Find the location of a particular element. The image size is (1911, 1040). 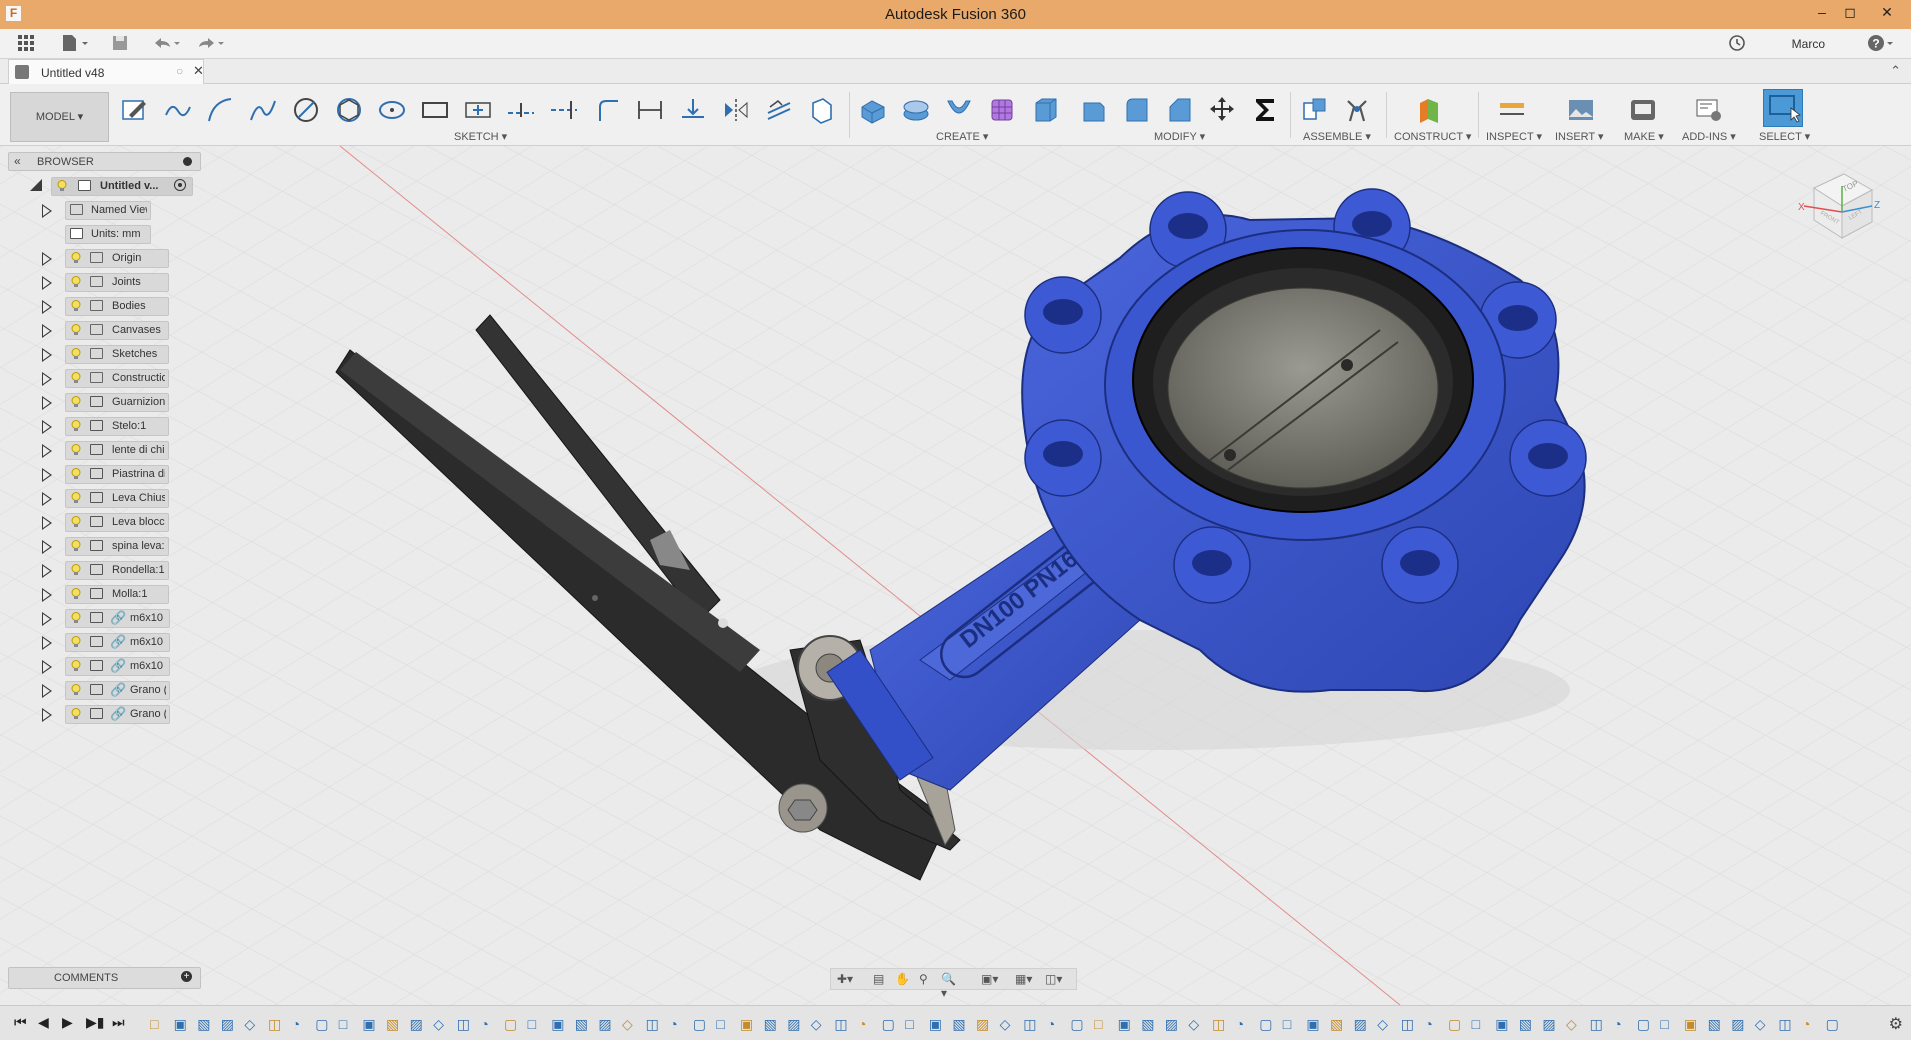

activate-component-icon is located at coordinates (180, 185).